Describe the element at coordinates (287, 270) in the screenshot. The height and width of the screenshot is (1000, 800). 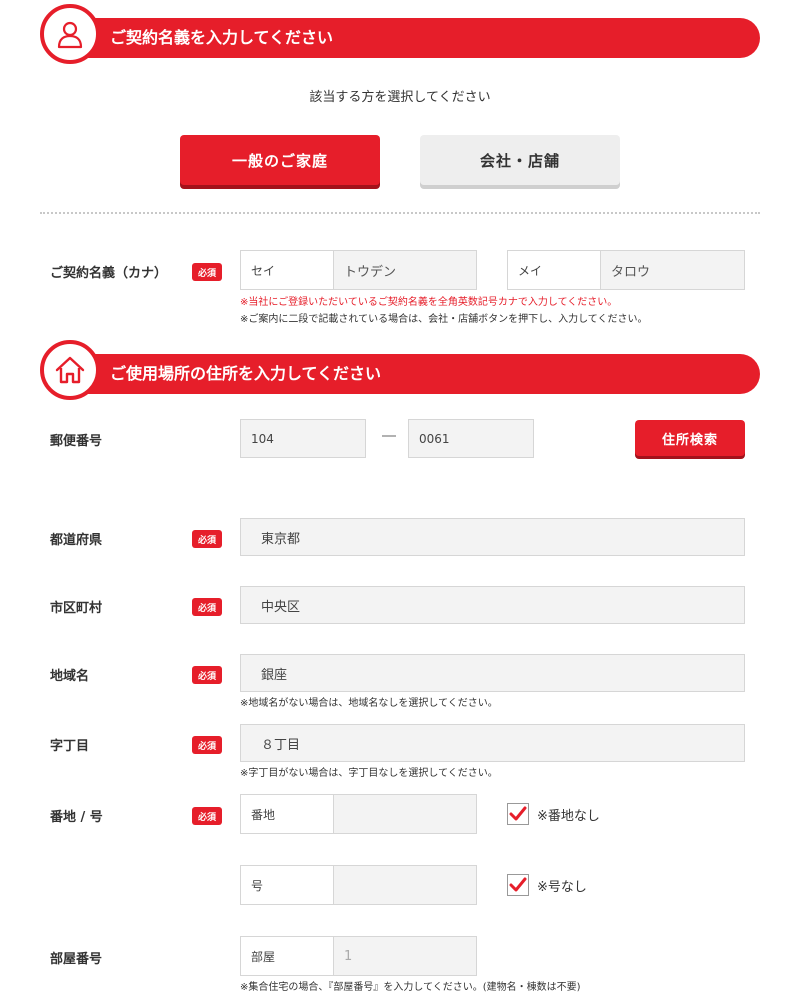
I see `sei-label: セイ` at that location.